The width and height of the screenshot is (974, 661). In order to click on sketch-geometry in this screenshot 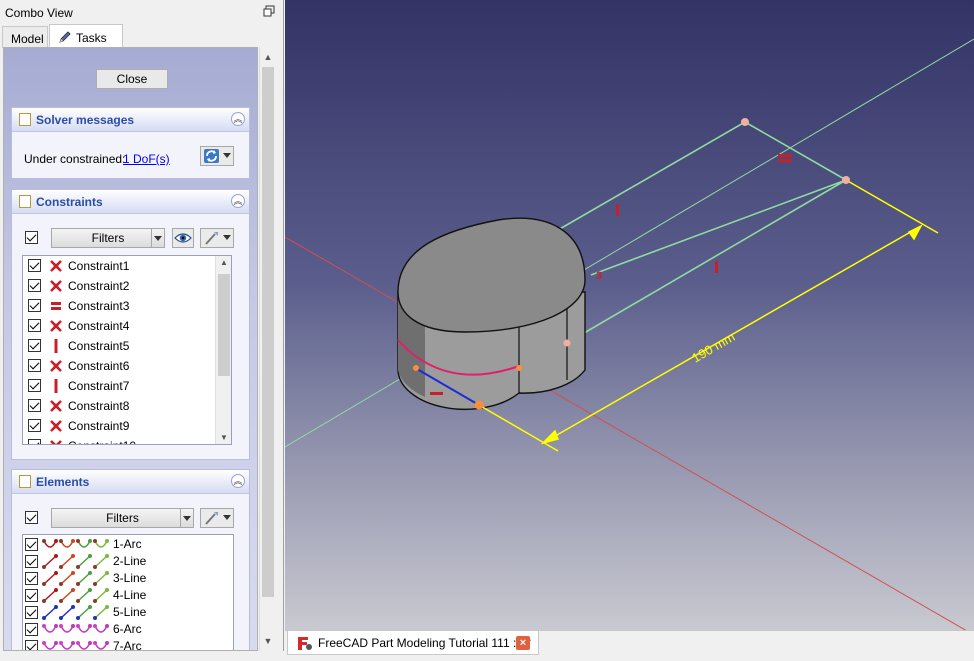, I will do `click(702, 232)`.